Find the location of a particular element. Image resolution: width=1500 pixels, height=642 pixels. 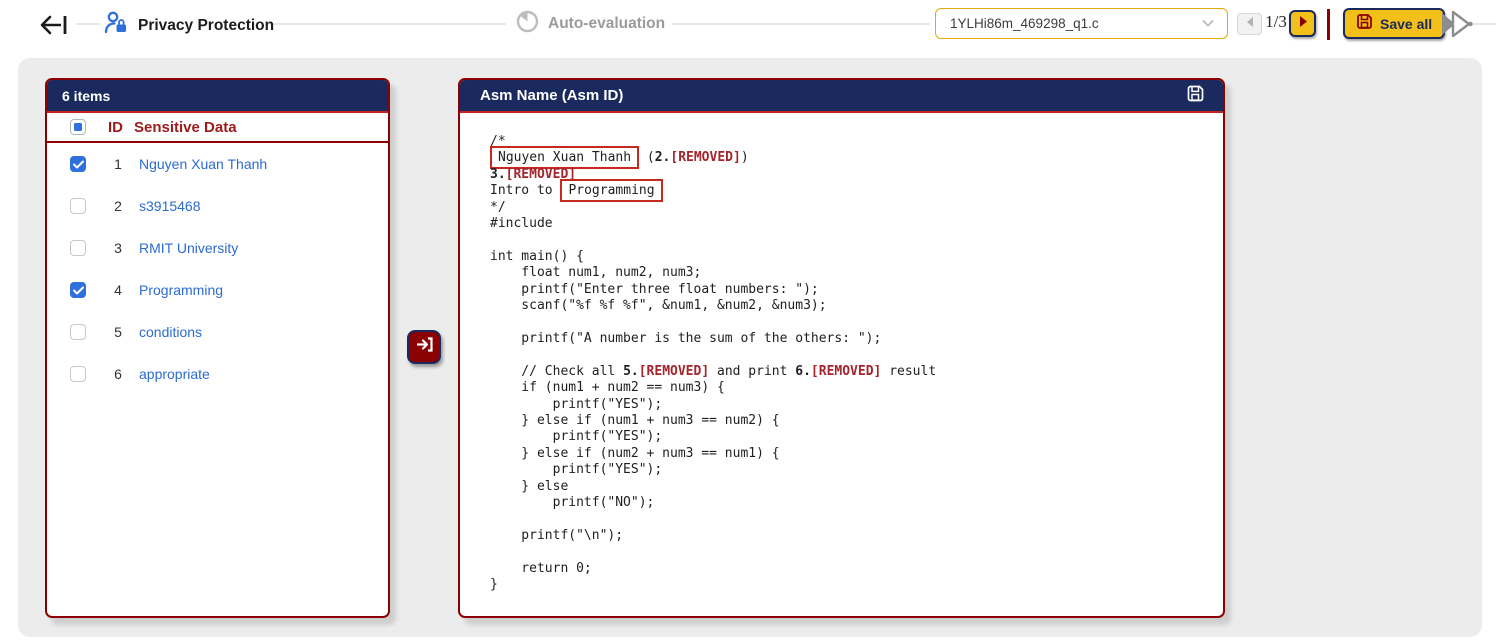

code-line: } else if (num1 + num3 == num2) { is located at coordinates (851, 421).